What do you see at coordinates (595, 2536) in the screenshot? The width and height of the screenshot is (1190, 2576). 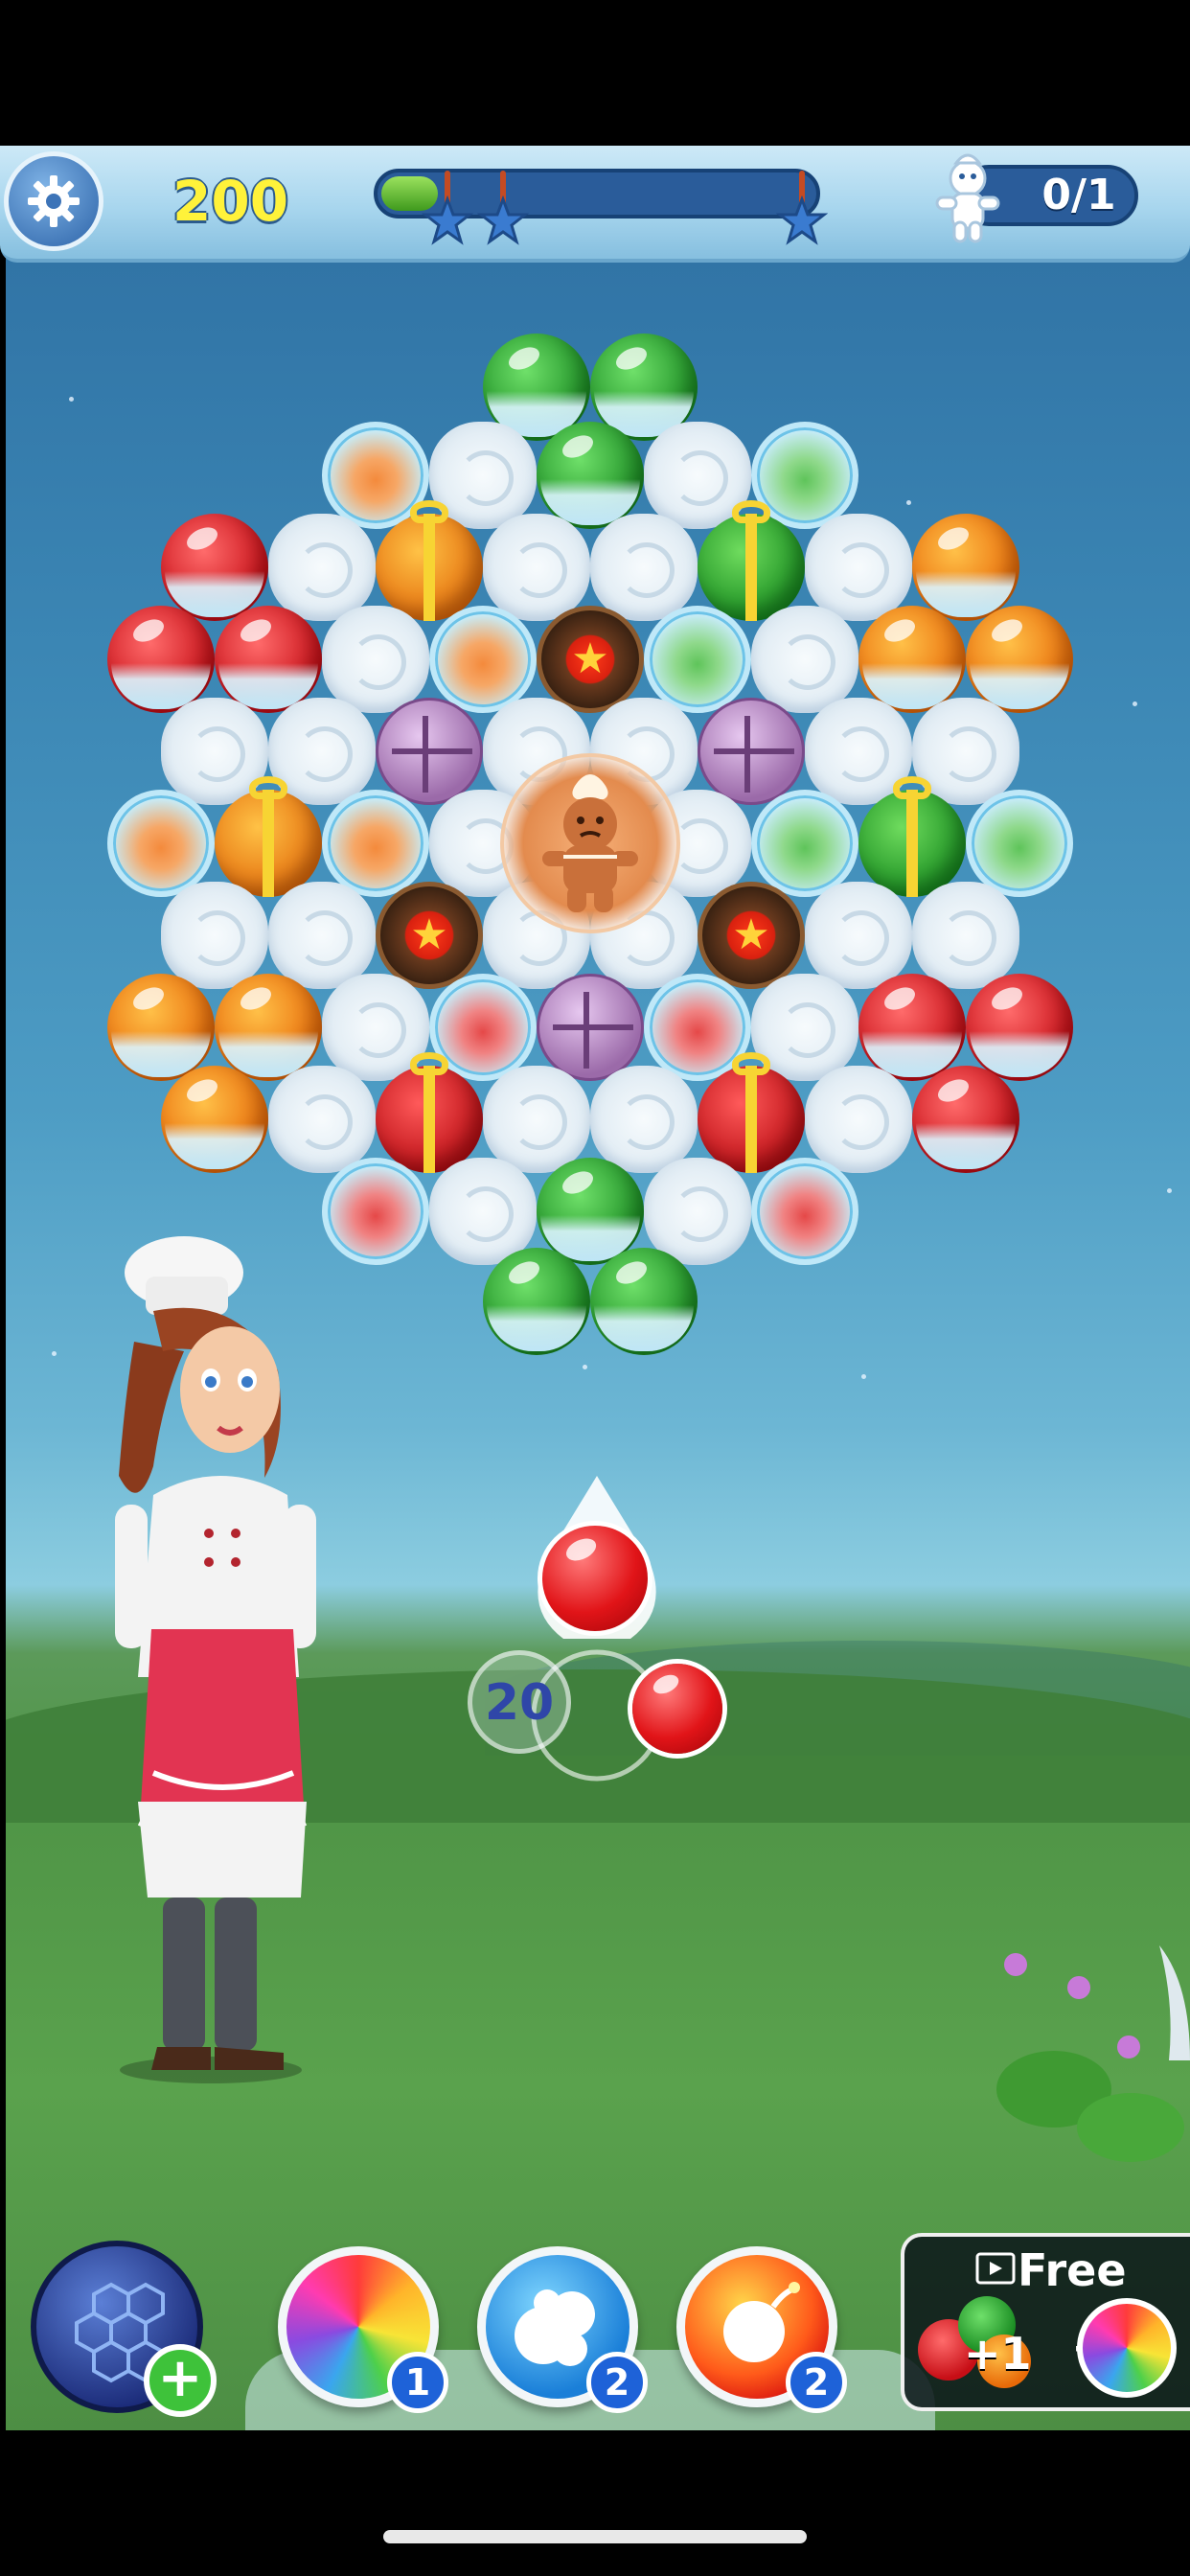 I see `home-indicator` at bounding box center [595, 2536].